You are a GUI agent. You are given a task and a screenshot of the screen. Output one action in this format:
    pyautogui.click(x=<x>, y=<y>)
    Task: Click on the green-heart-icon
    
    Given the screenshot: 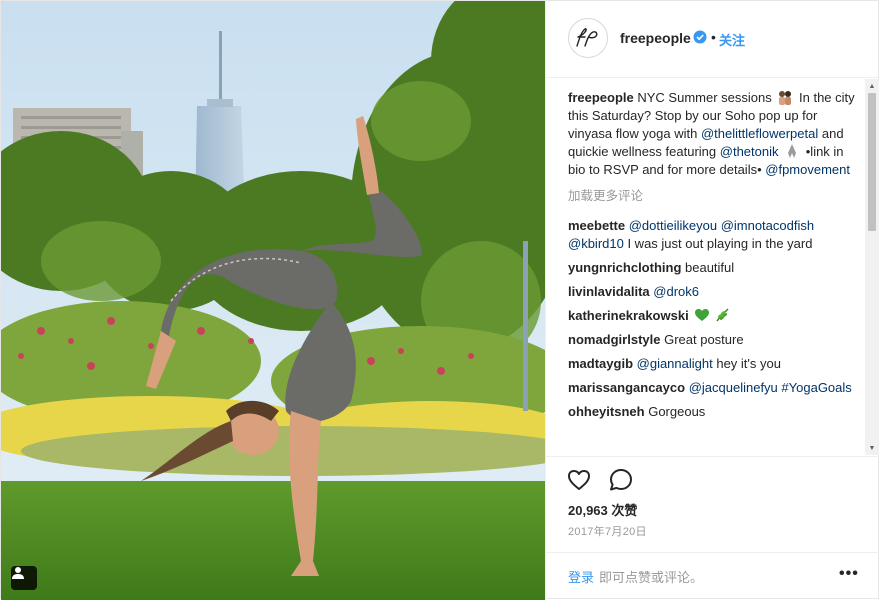 What is the action you would take?
    pyautogui.click(x=702, y=315)
    